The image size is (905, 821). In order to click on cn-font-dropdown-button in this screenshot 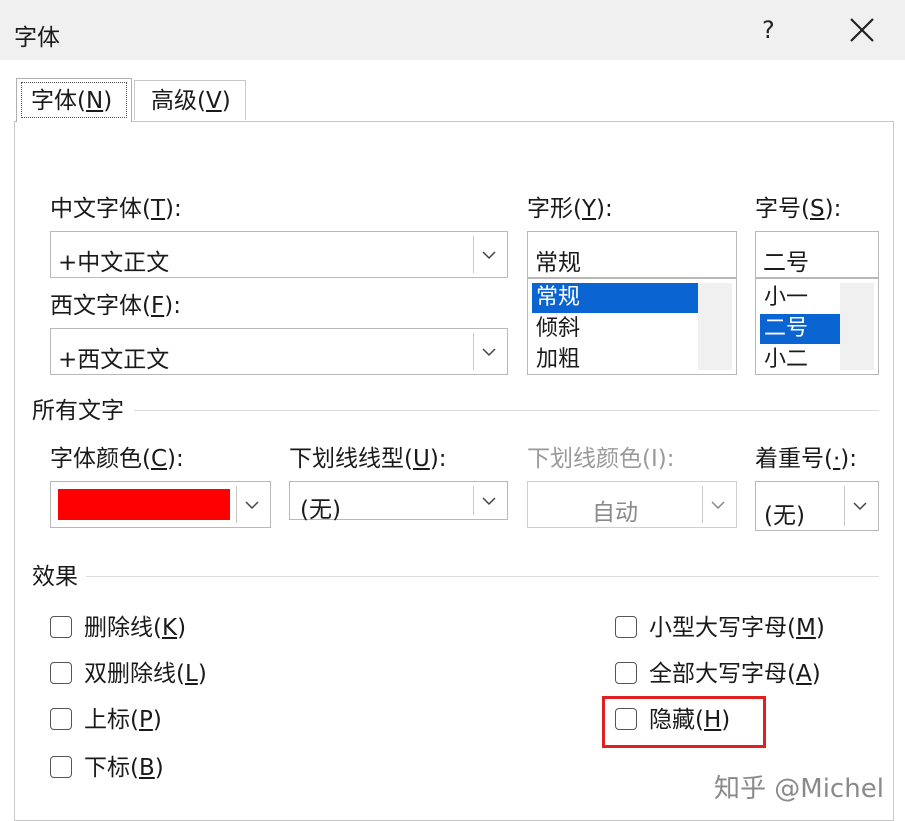, I will do `click(488, 254)`.